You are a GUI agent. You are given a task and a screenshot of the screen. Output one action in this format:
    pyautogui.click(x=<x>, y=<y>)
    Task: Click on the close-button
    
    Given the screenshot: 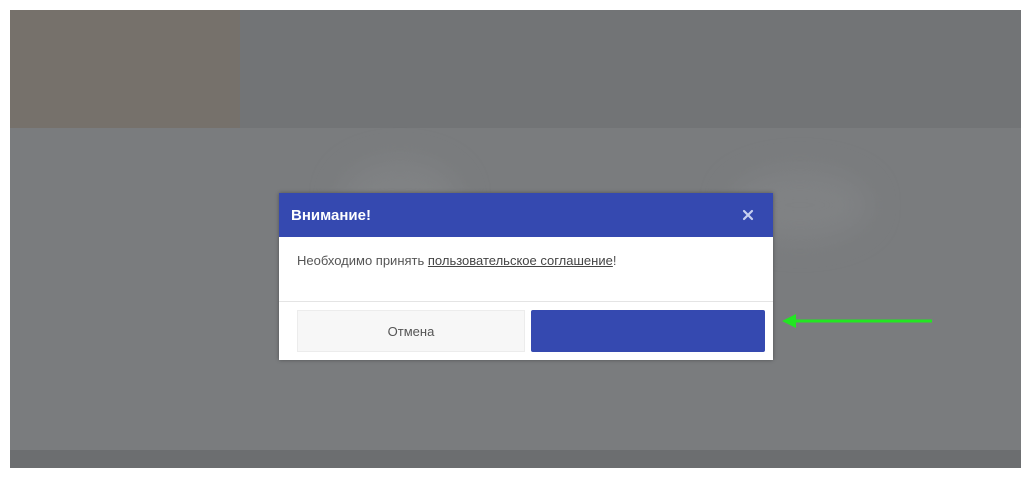 What is the action you would take?
    pyautogui.click(x=748, y=215)
    